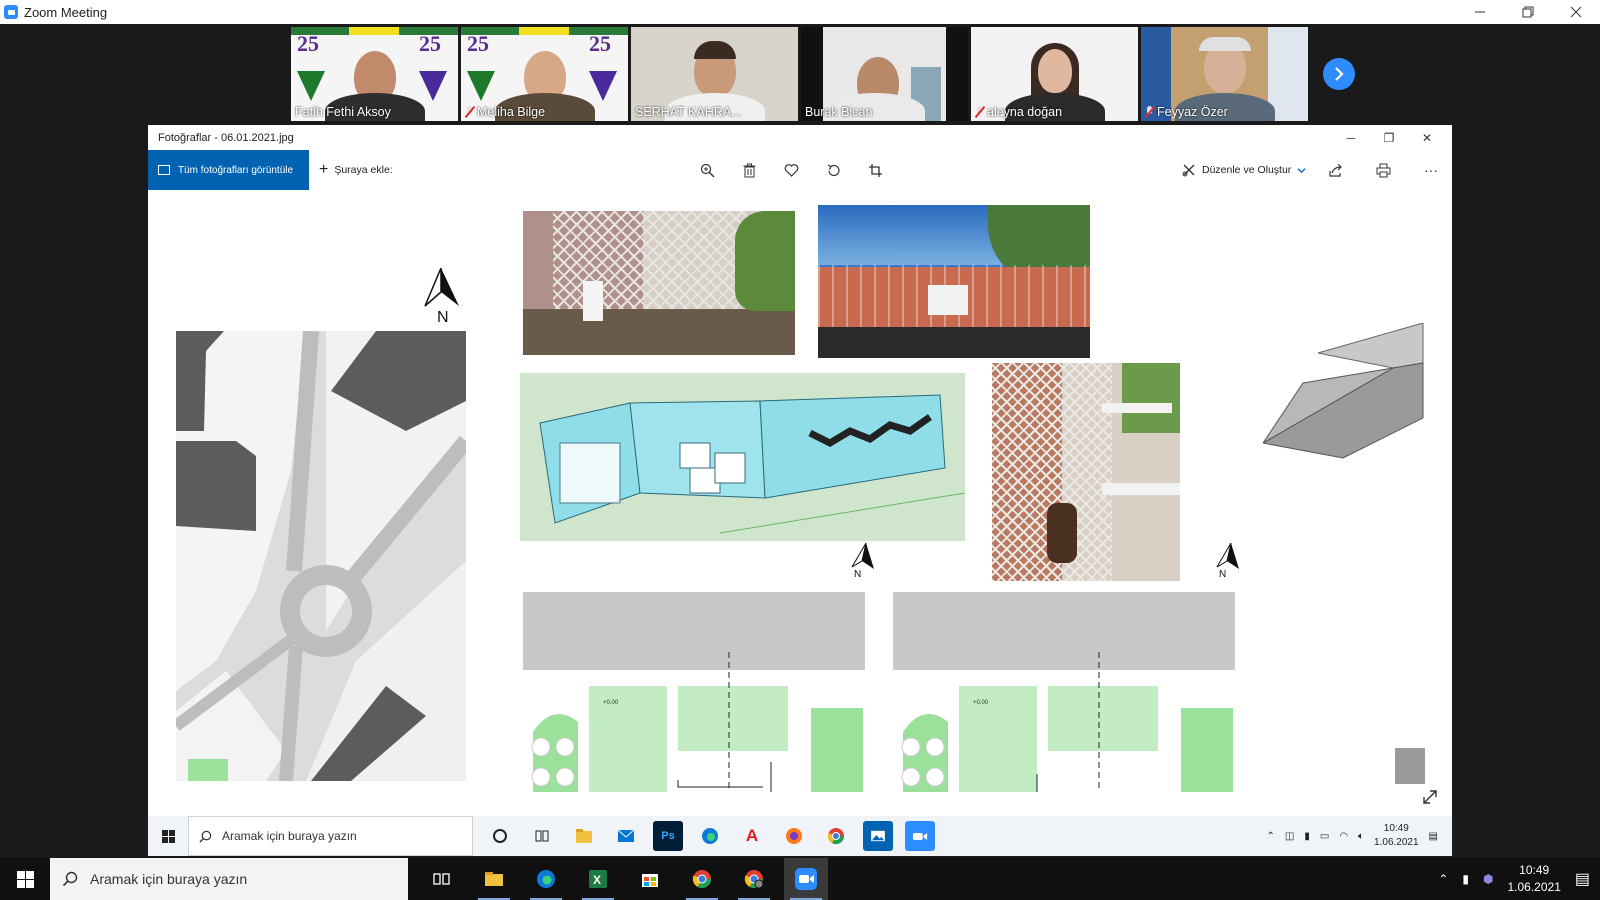 The width and height of the screenshot is (1600, 900). What do you see at coordinates (884, 74) in the screenshot?
I see `participant-tile: Burak Bican` at bounding box center [884, 74].